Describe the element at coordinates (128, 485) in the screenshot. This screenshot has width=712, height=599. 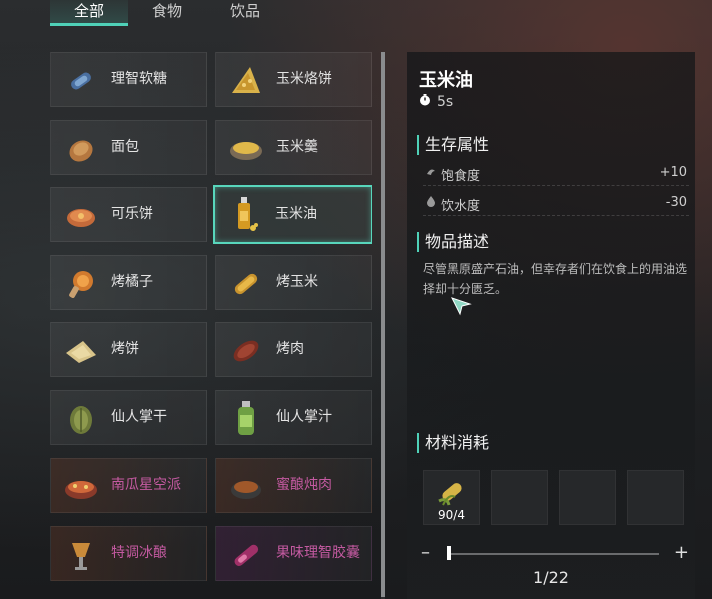
I see `recipe-item-pumpkin-pie: 南瓜星空派` at that location.